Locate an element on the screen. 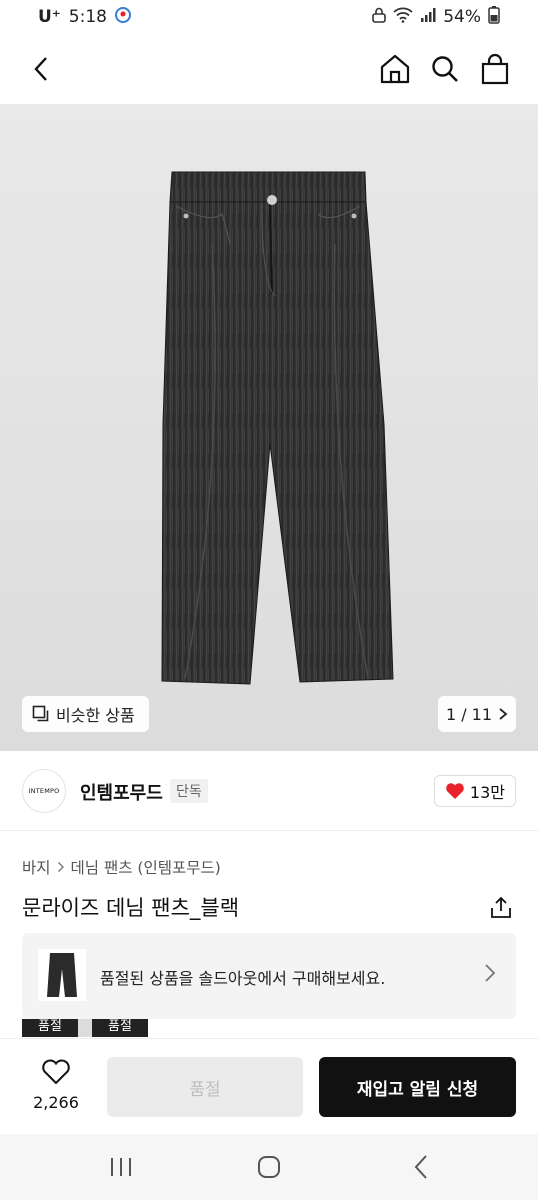 This screenshot has height=1200, width=538. back-button is located at coordinates (41, 69).